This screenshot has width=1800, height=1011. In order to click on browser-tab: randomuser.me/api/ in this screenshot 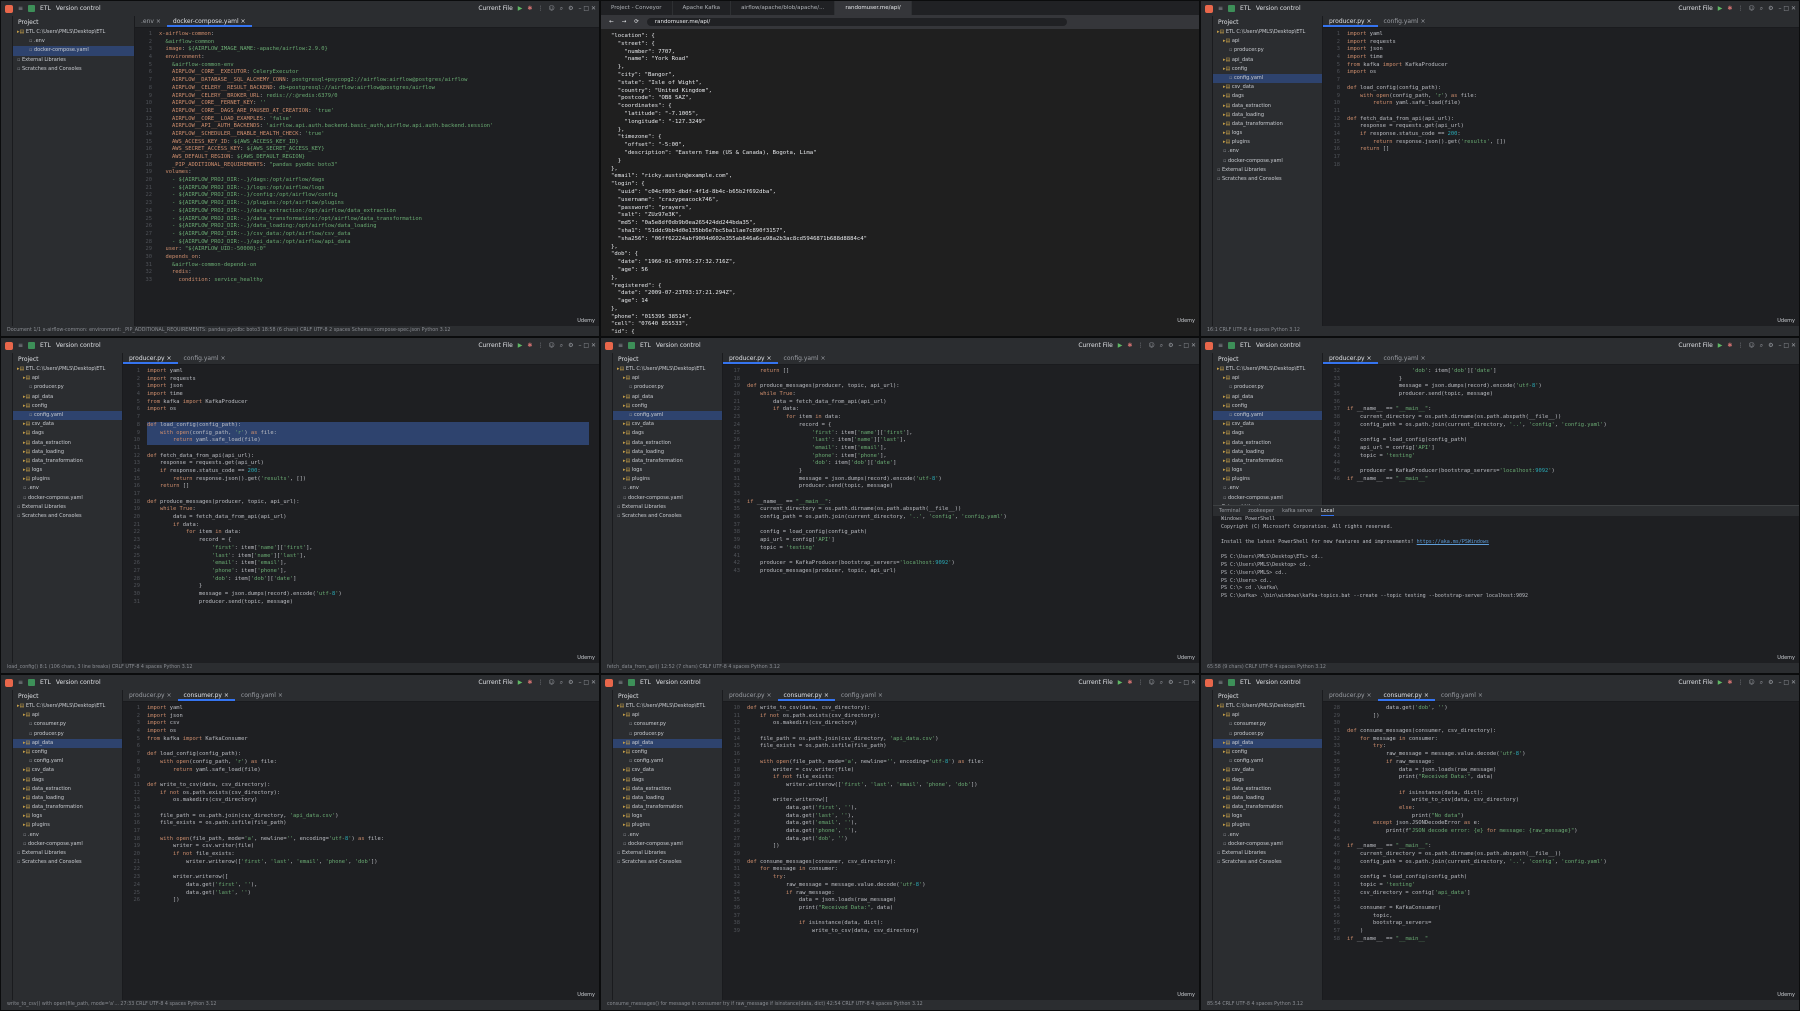, I will do `click(873, 8)`.